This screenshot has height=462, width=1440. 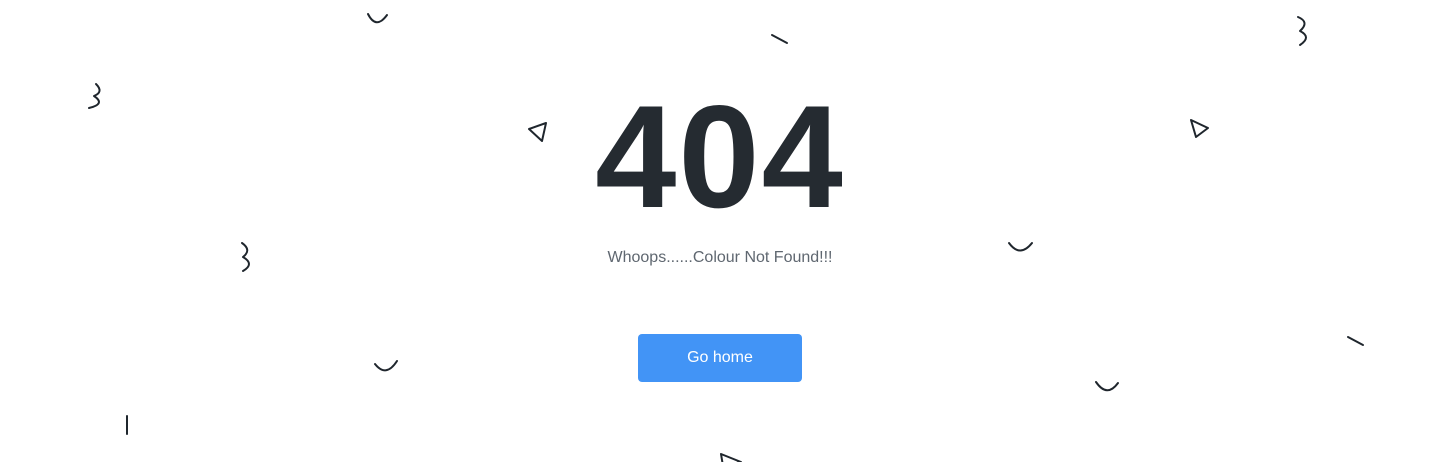 I want to click on error-code-heading: 404, so click(x=720, y=156).